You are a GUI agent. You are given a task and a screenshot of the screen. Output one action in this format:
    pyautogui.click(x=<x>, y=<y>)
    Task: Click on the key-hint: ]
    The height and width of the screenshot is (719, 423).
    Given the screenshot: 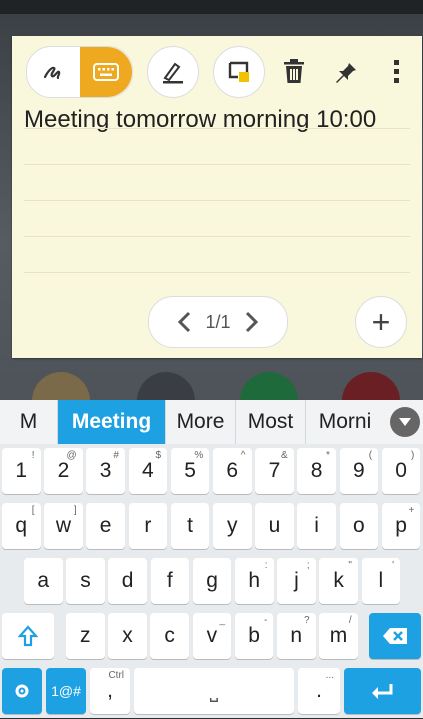 What is the action you would take?
    pyautogui.click(x=75, y=510)
    